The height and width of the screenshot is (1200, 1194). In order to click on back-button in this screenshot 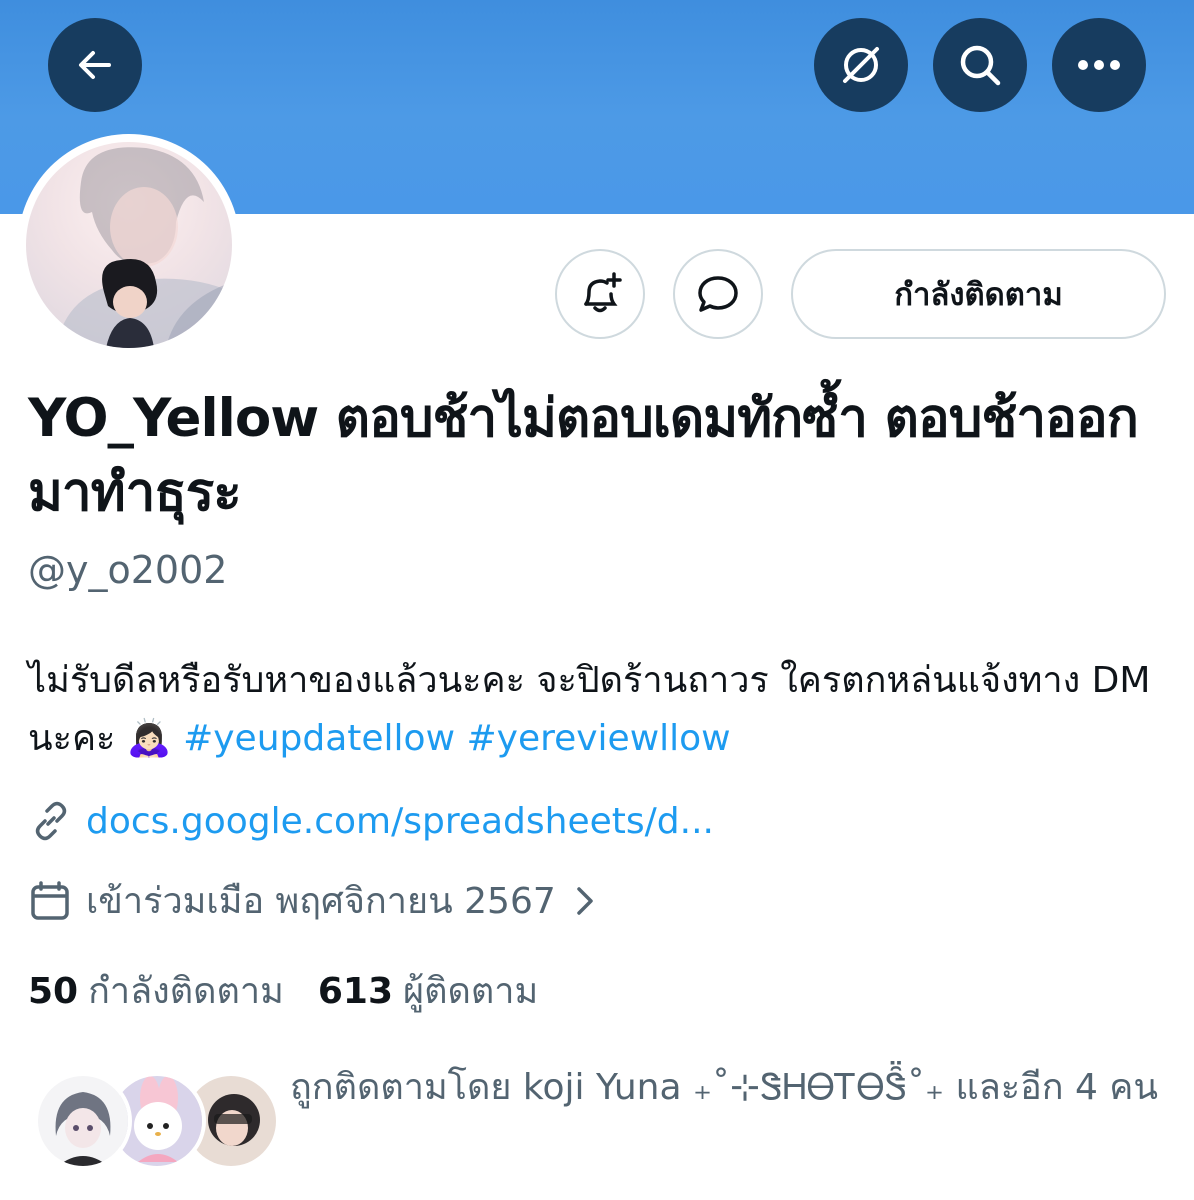, I will do `click(95, 65)`.